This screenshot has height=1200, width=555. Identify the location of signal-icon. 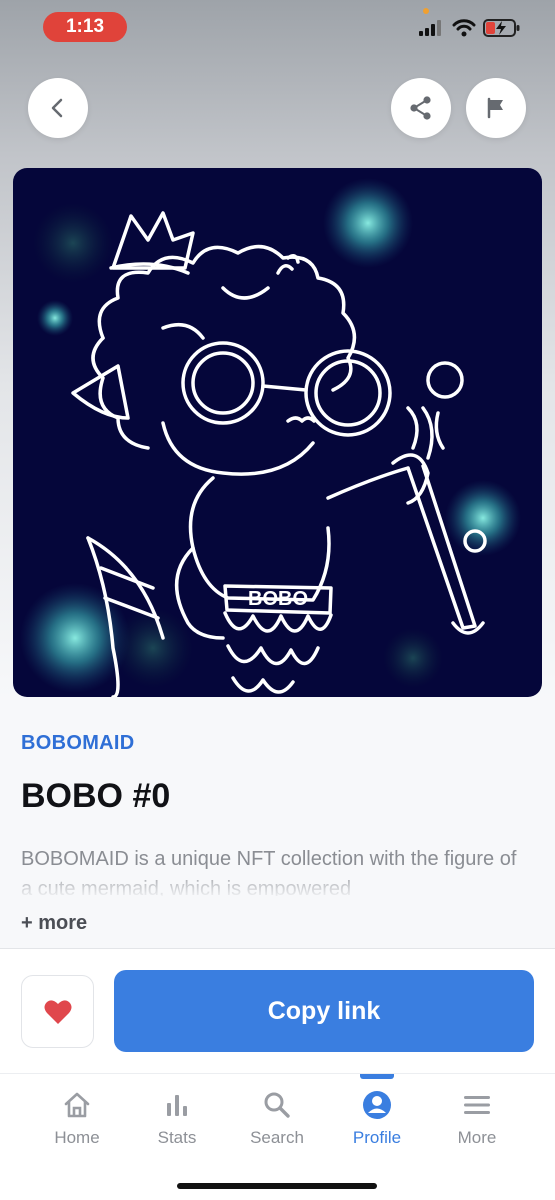
(430, 28).